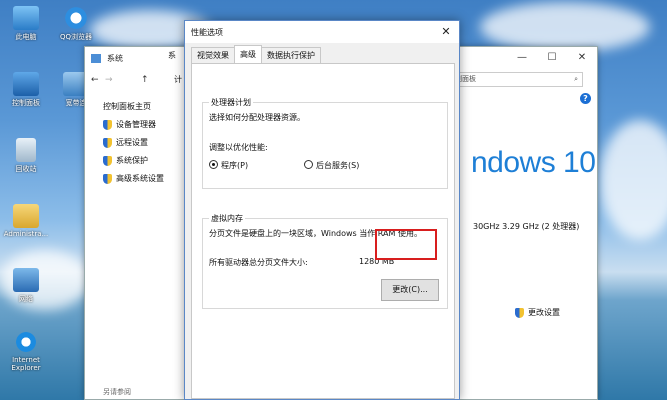  What do you see at coordinates (132, 246) in the screenshot?
I see `system-sidebar: 控制面板主页 设备管理器 远程设置 系统保护 高级系统设置 另请参阅` at bounding box center [132, 246].